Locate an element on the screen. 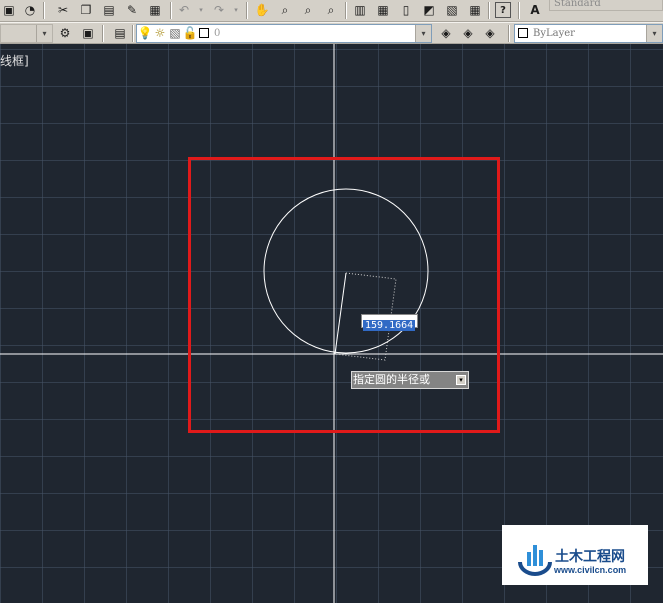 The width and height of the screenshot is (663, 603). watermark-name: 土木工程网 is located at coordinates (590, 557).